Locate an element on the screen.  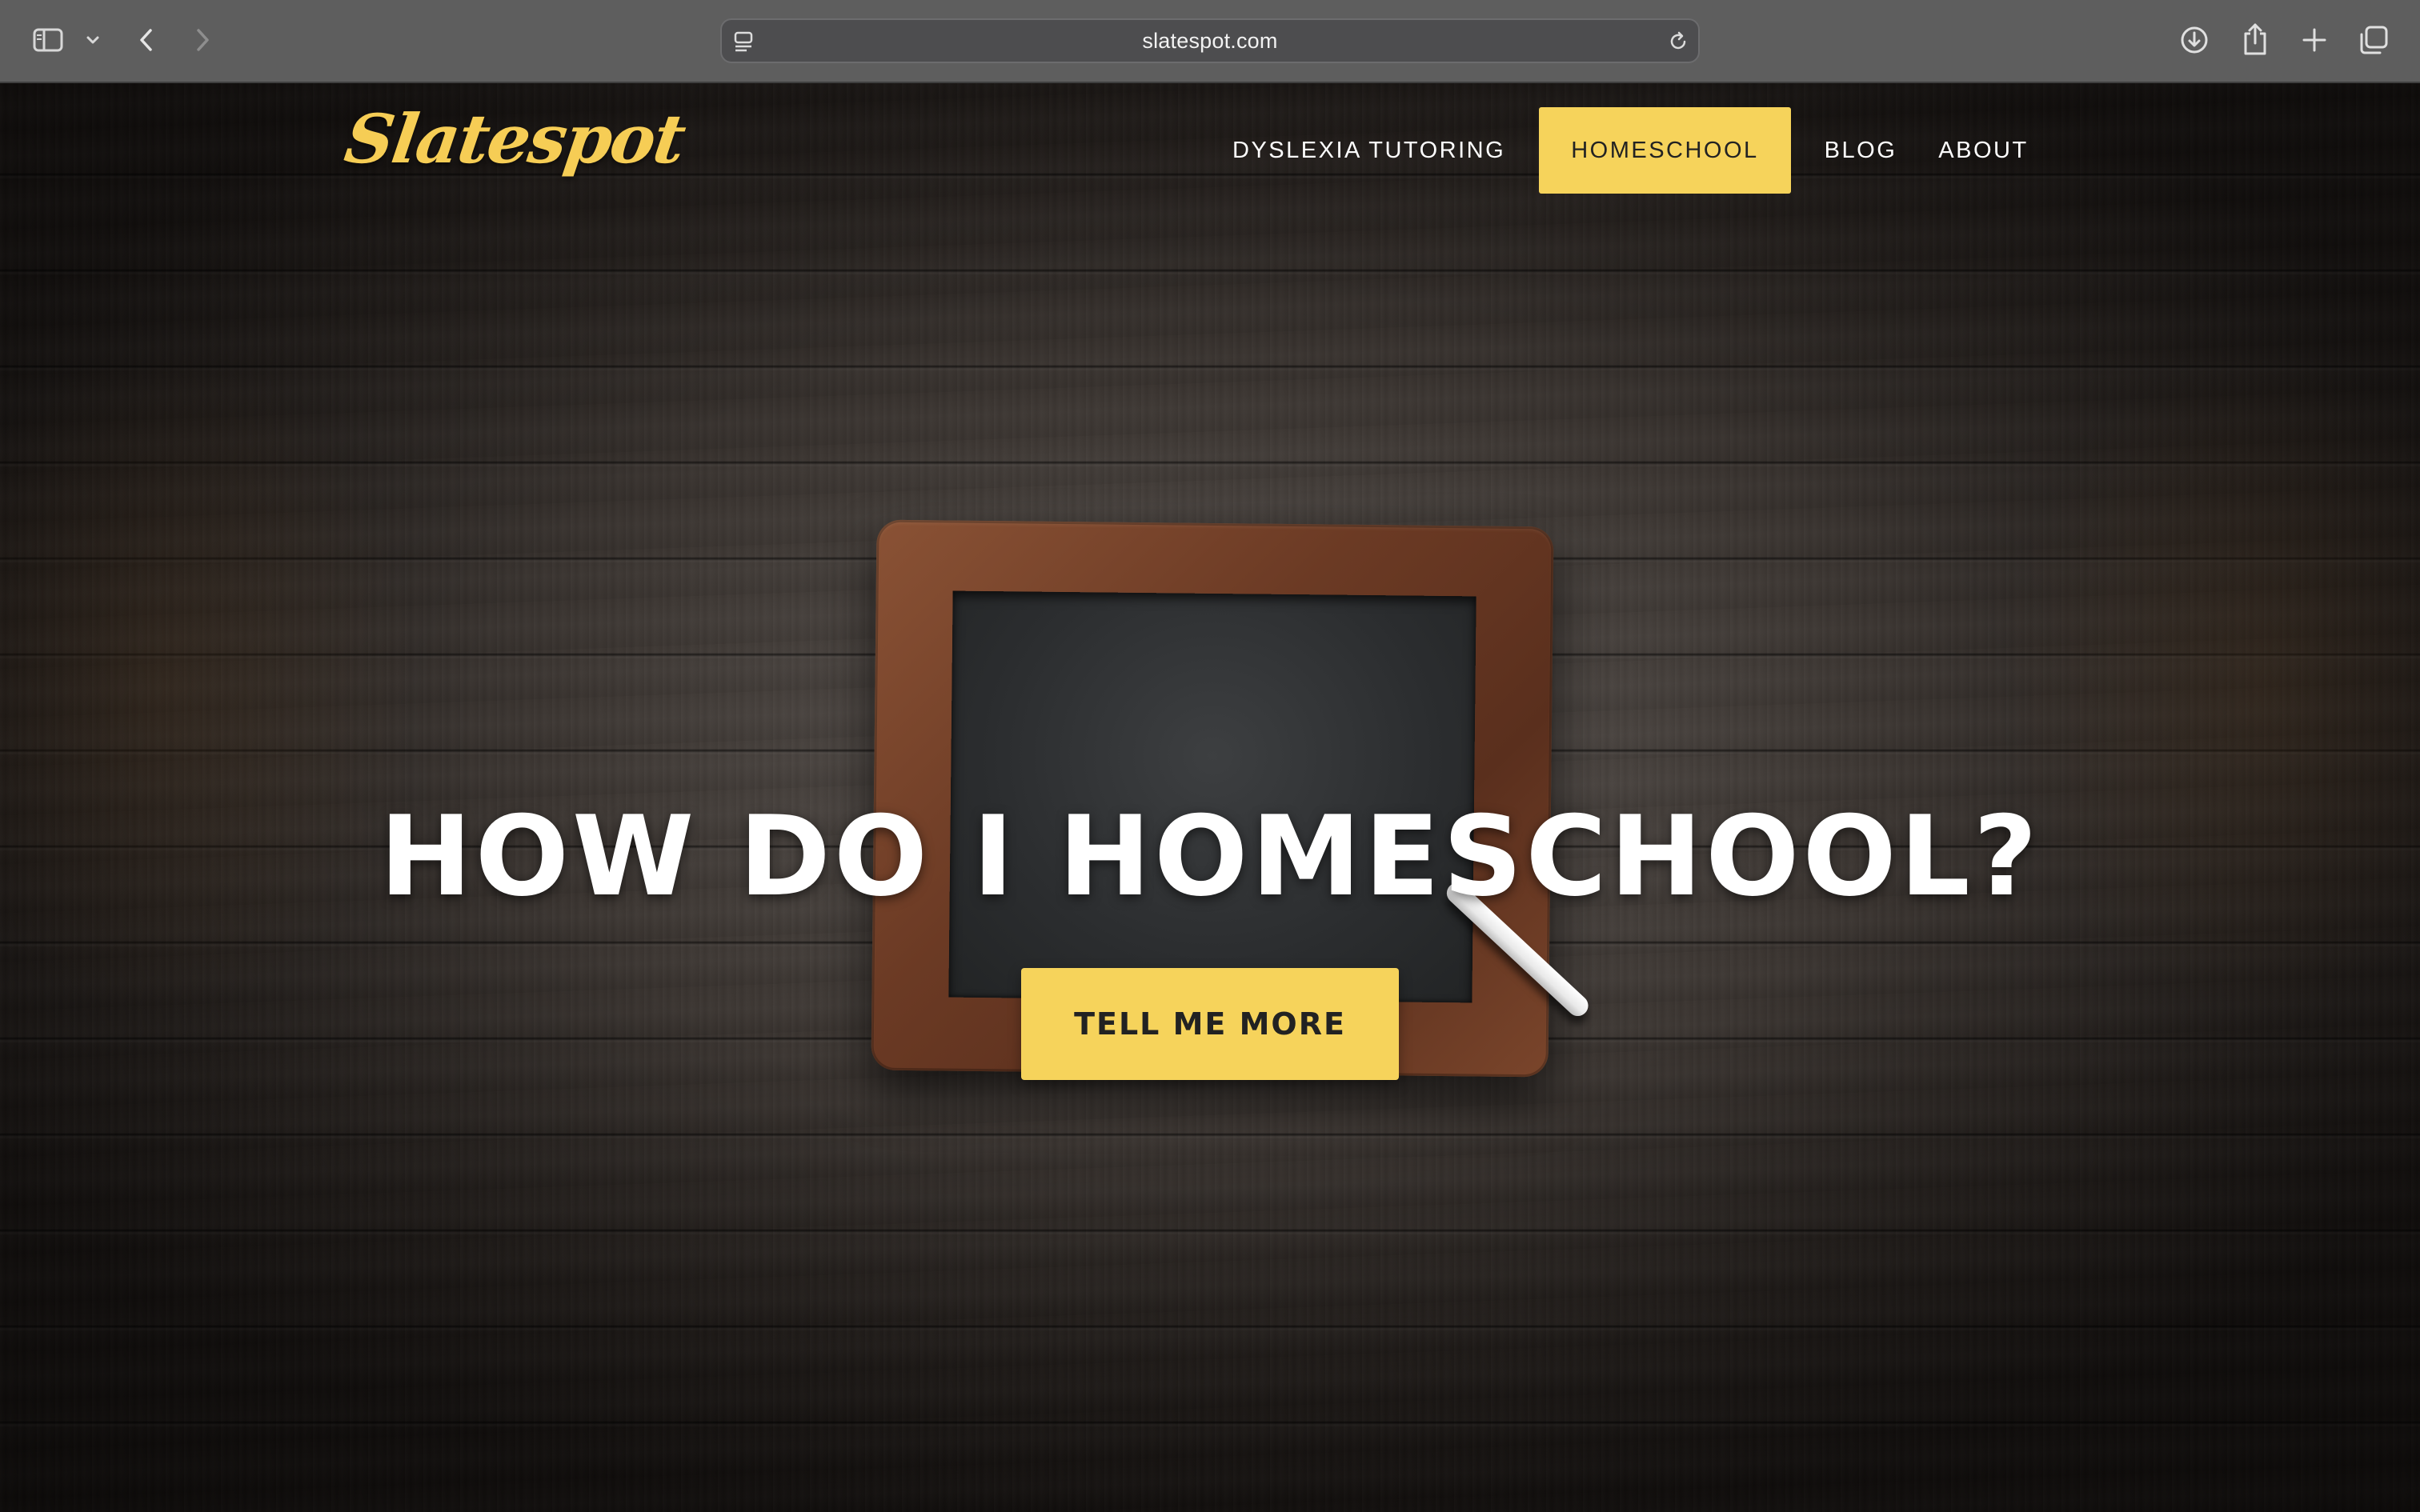
url-text: slatespot.com is located at coordinates (1210, 41).